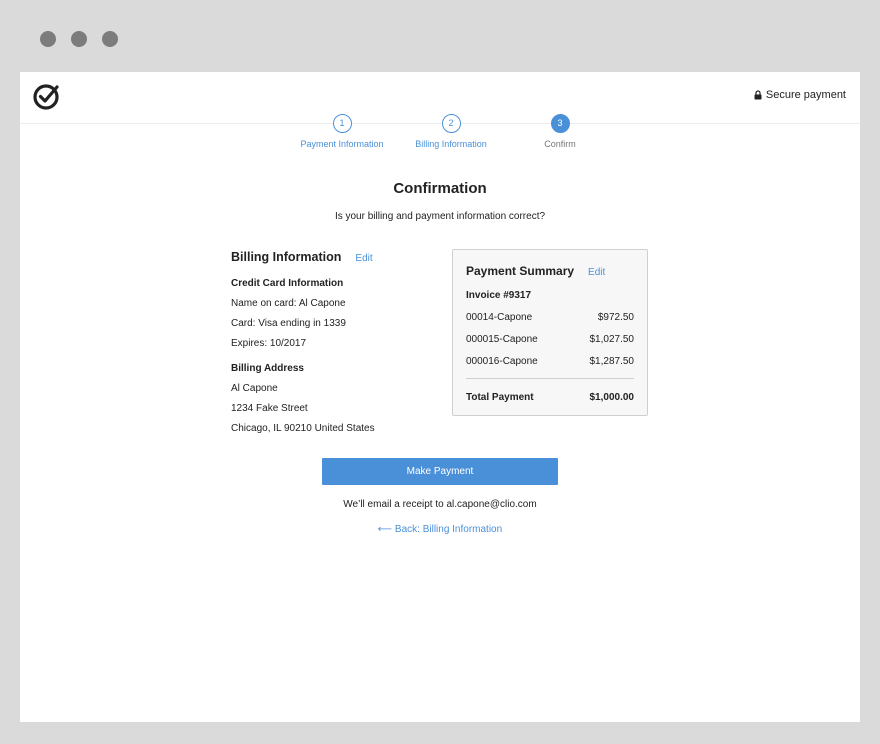  I want to click on summary-divider, so click(550, 378).